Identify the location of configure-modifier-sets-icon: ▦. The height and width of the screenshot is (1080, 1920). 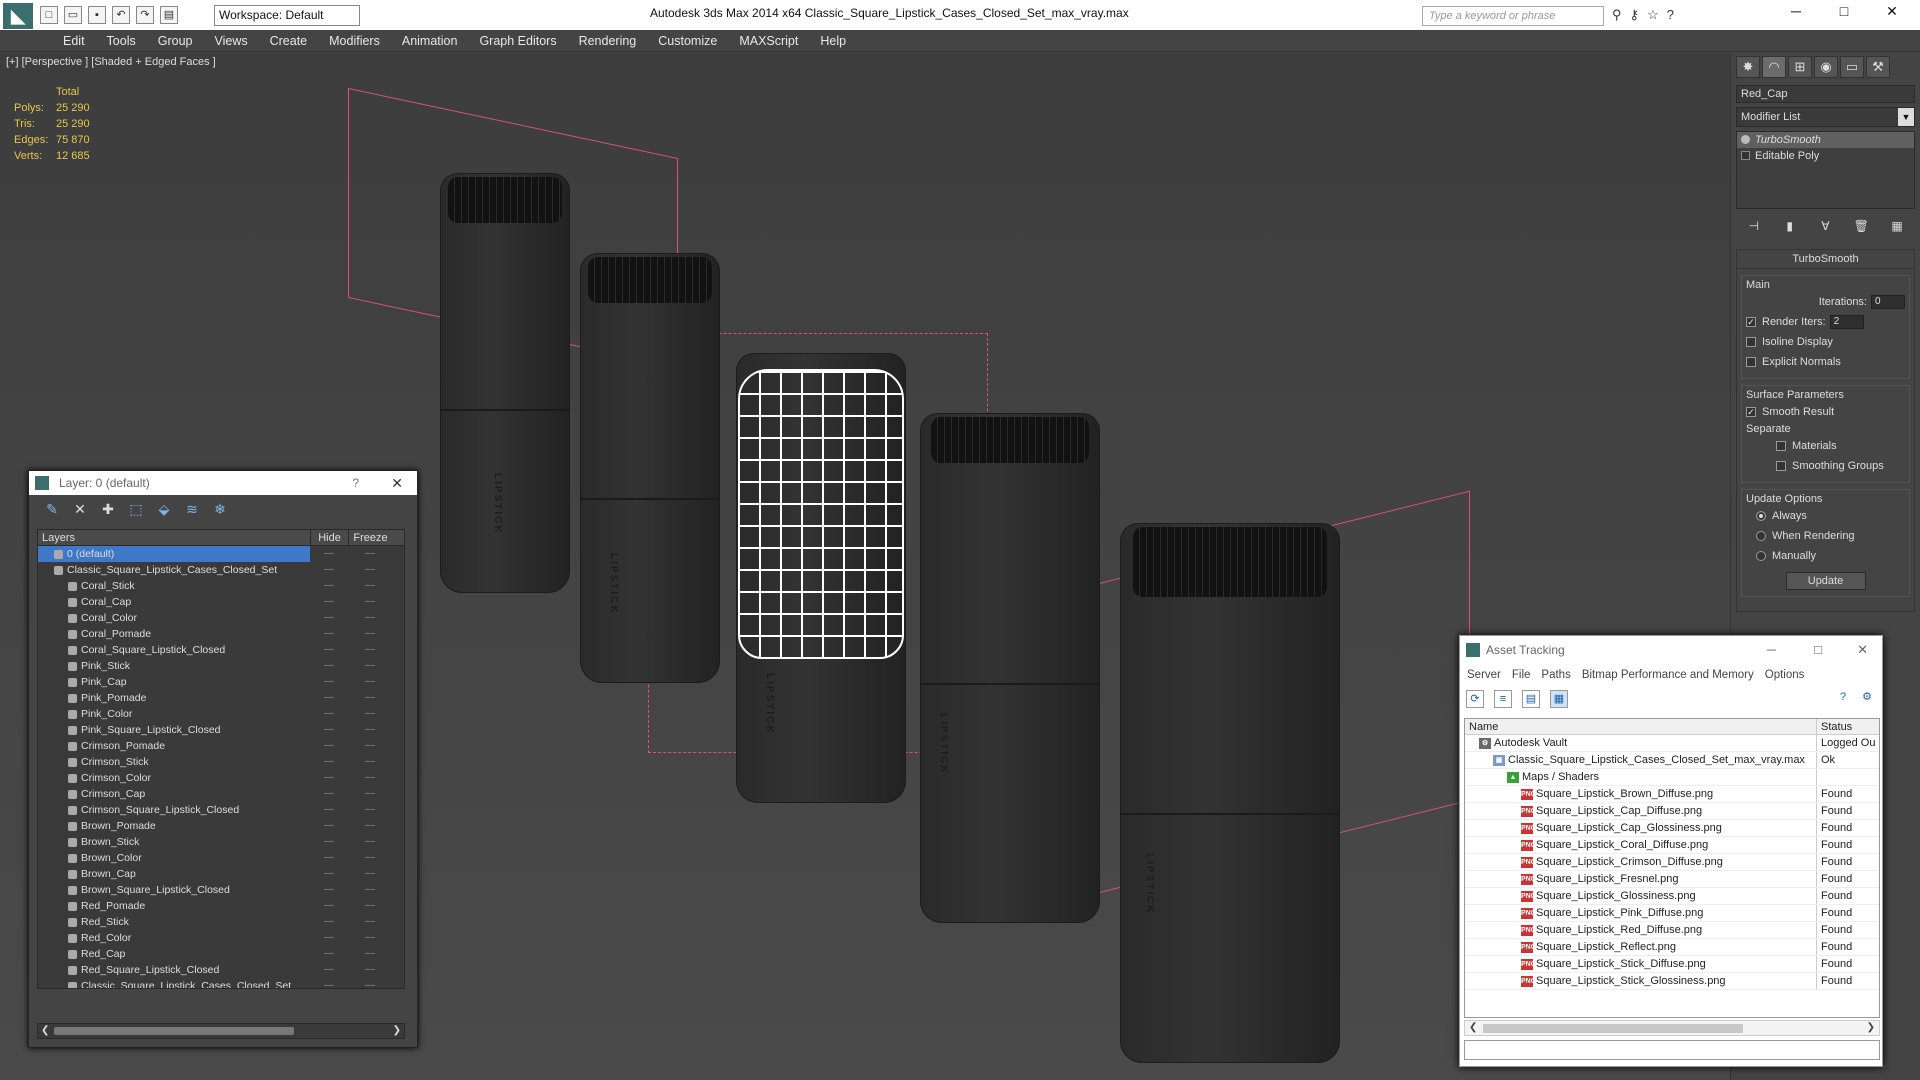
(1897, 226).